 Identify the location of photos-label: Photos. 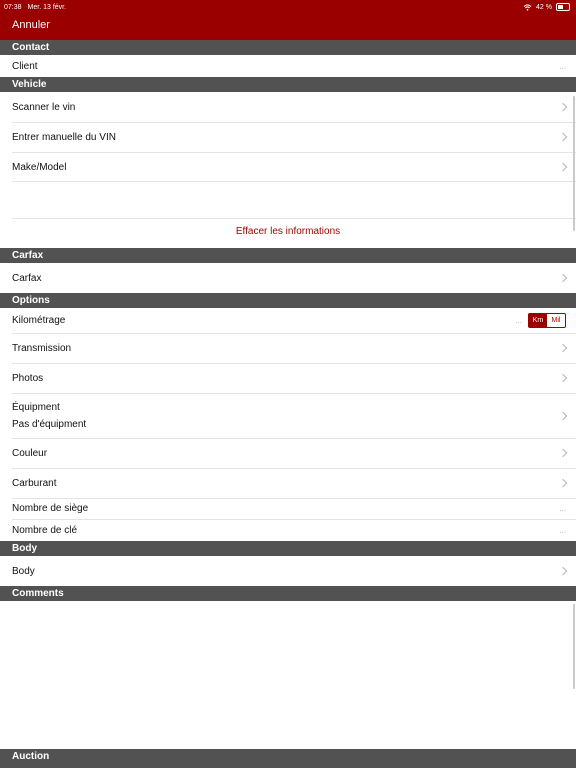
(28, 378).